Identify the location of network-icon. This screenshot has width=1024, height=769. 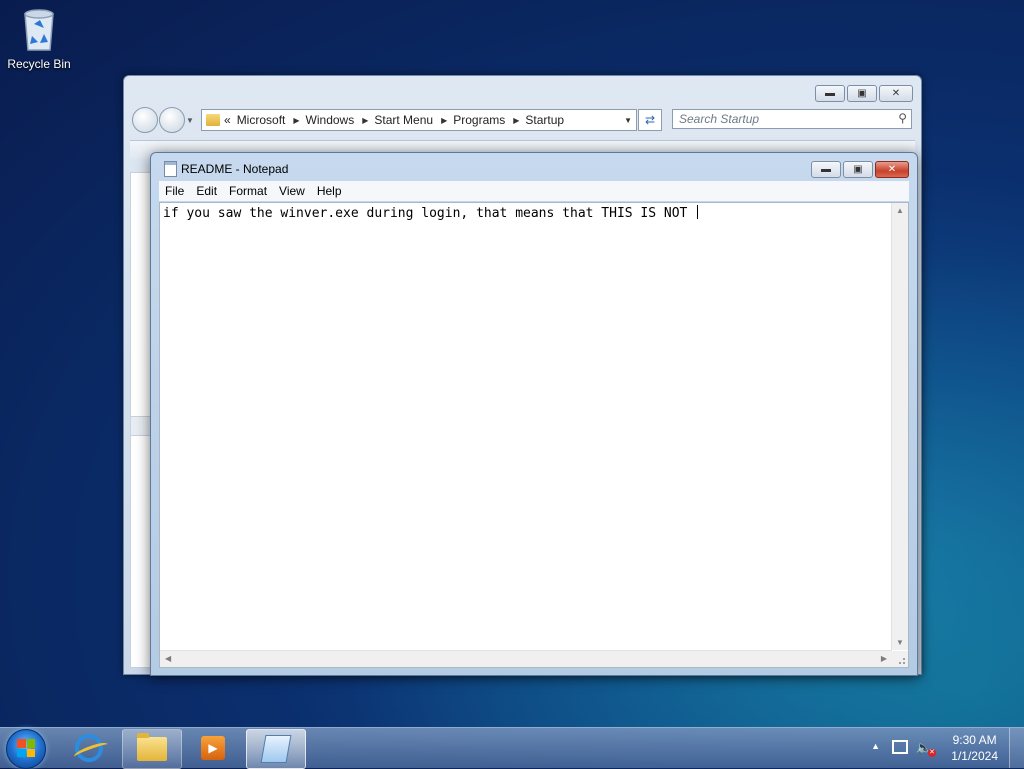
(900, 747).